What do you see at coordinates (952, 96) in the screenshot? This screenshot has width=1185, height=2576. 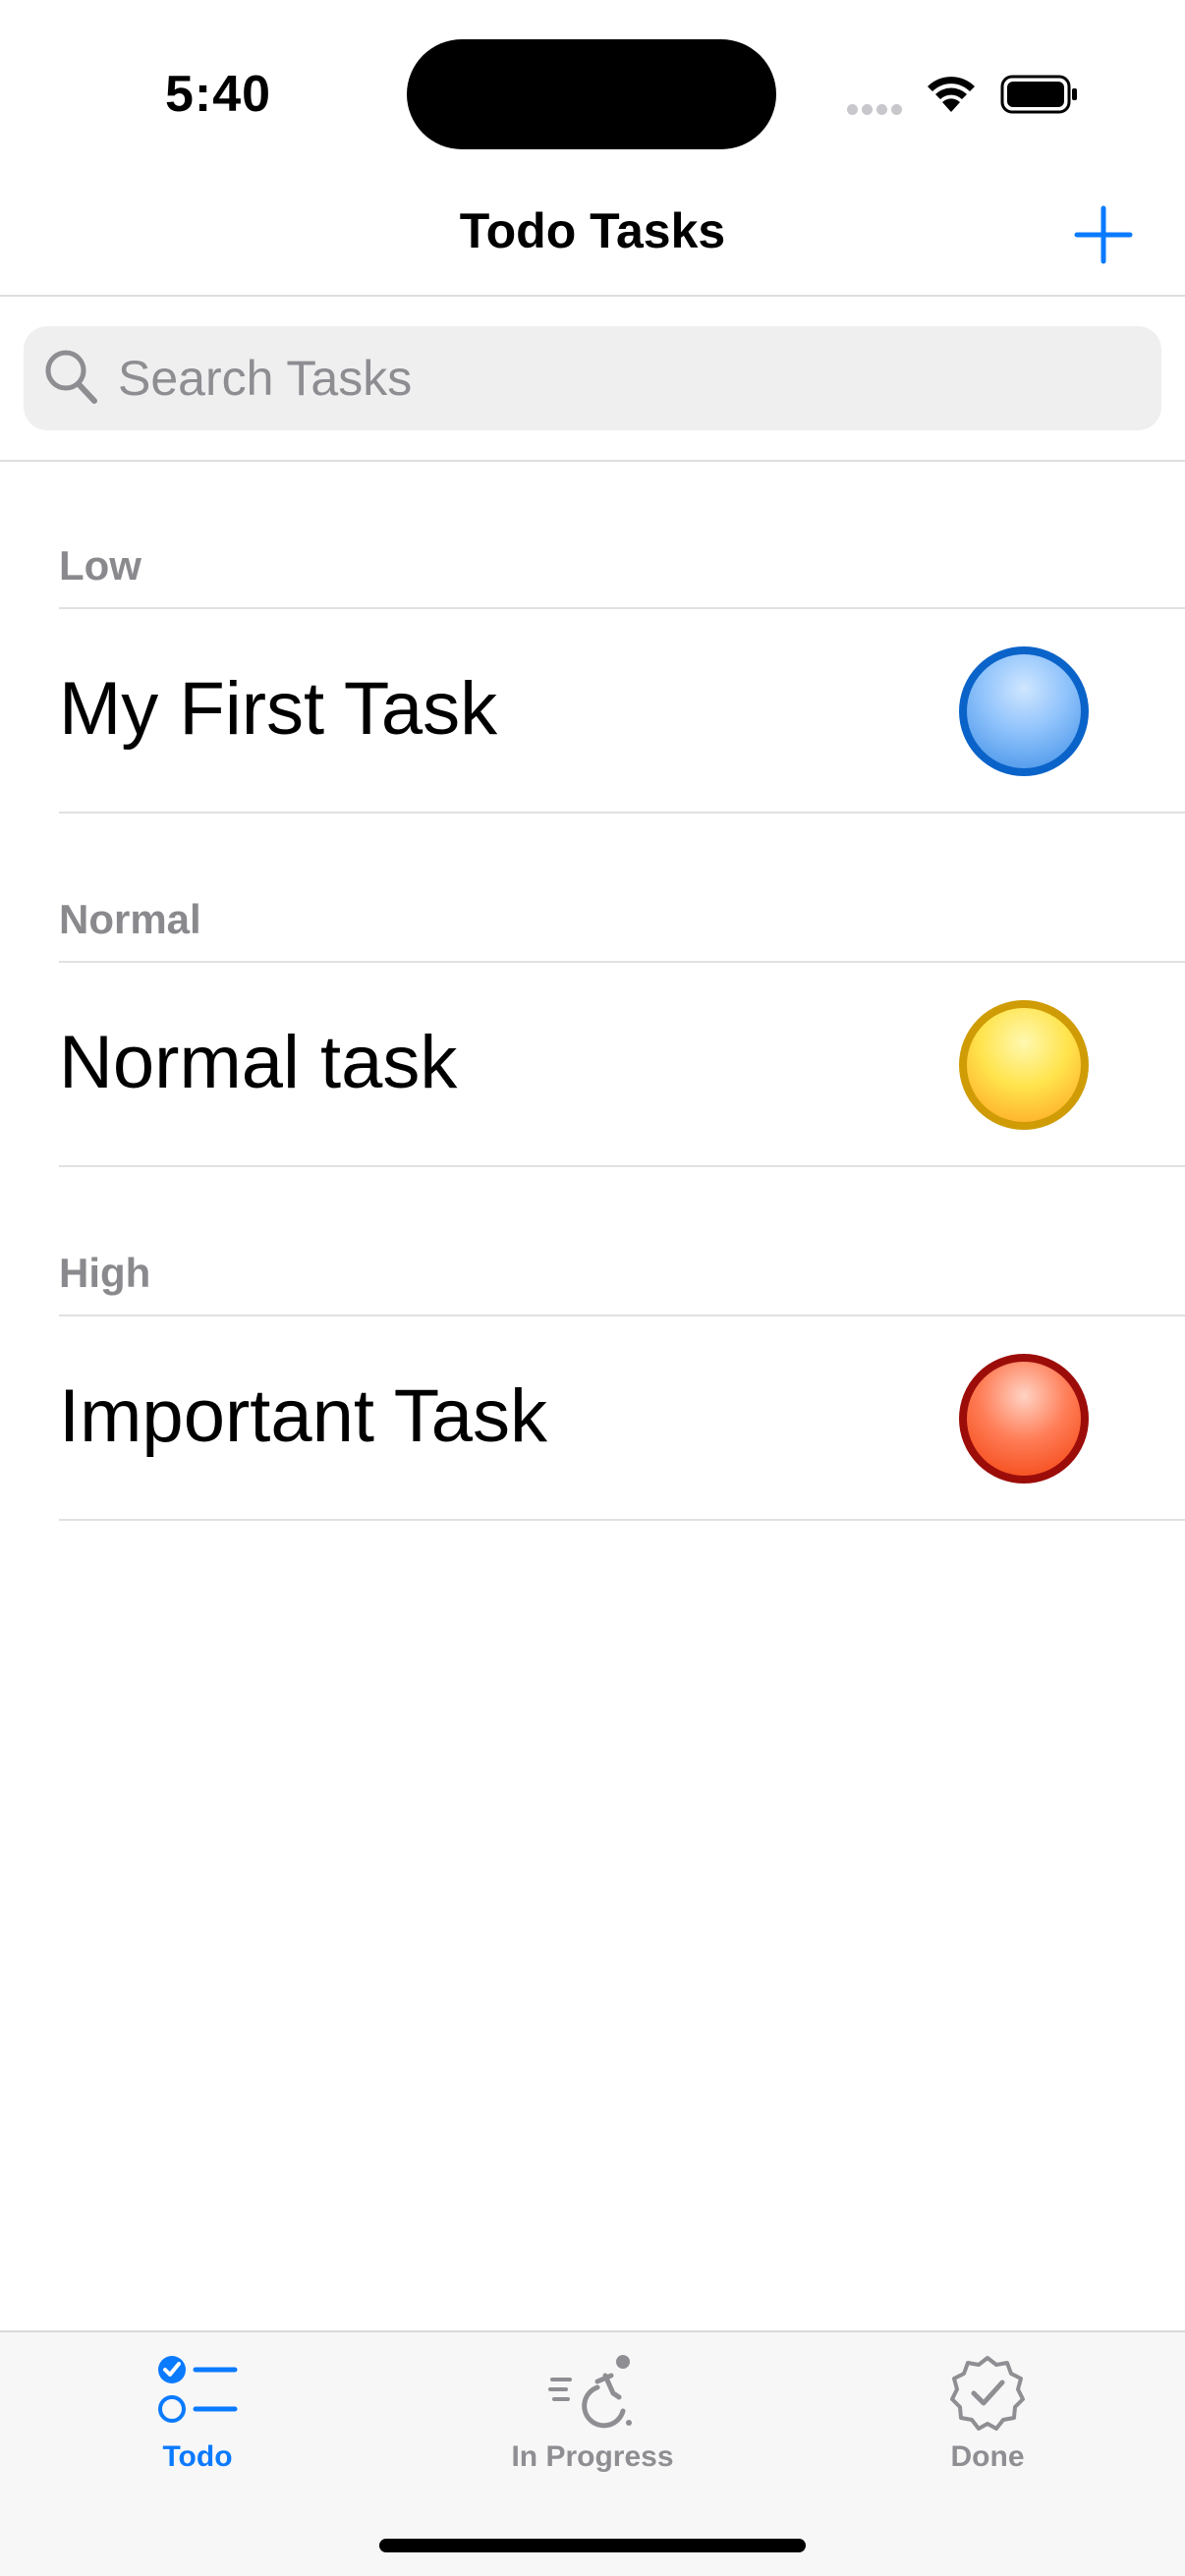 I see `wifi-icon` at bounding box center [952, 96].